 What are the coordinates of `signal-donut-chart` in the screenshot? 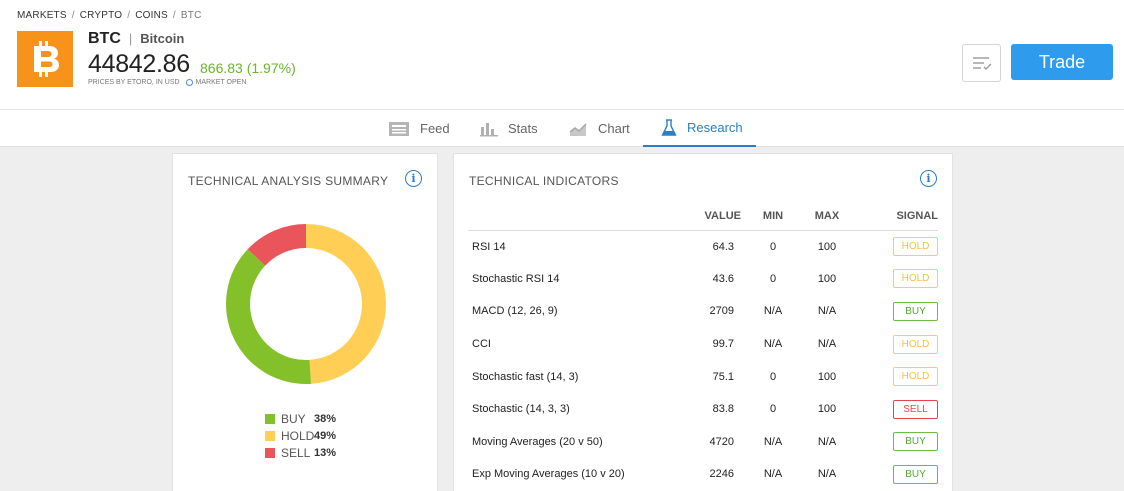 It's located at (306, 304).